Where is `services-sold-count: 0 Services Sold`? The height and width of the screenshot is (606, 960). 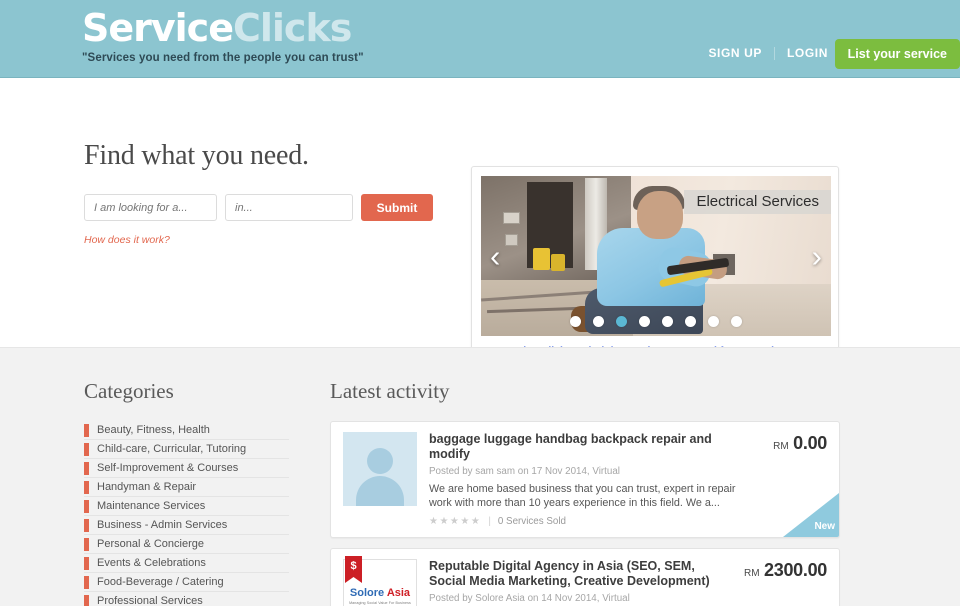 services-sold-count: 0 Services Sold is located at coordinates (531, 521).